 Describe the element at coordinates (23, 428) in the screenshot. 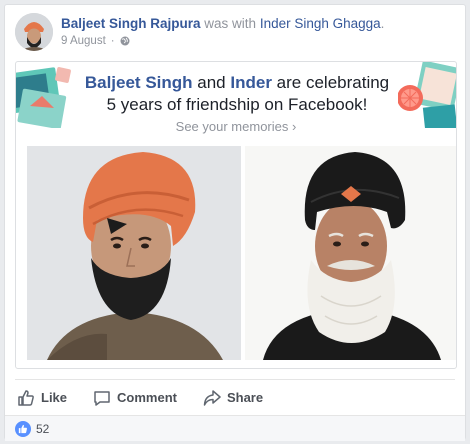

I see `like-icon` at that location.